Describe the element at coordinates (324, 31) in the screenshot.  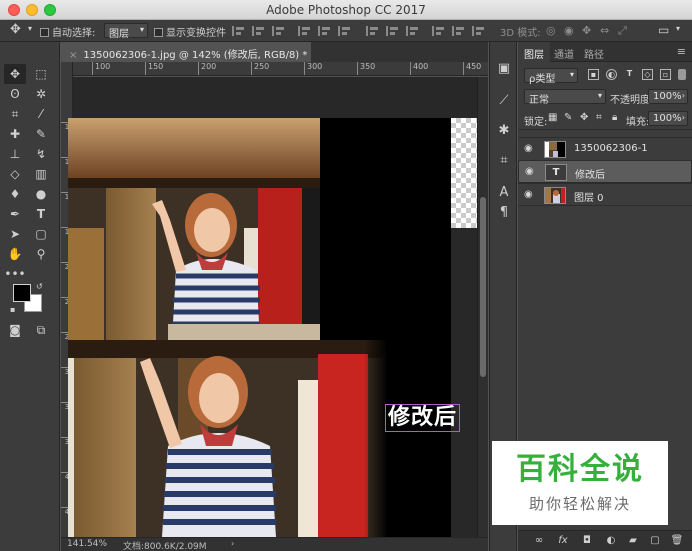
I see `align-horizontal-center-icon` at that location.